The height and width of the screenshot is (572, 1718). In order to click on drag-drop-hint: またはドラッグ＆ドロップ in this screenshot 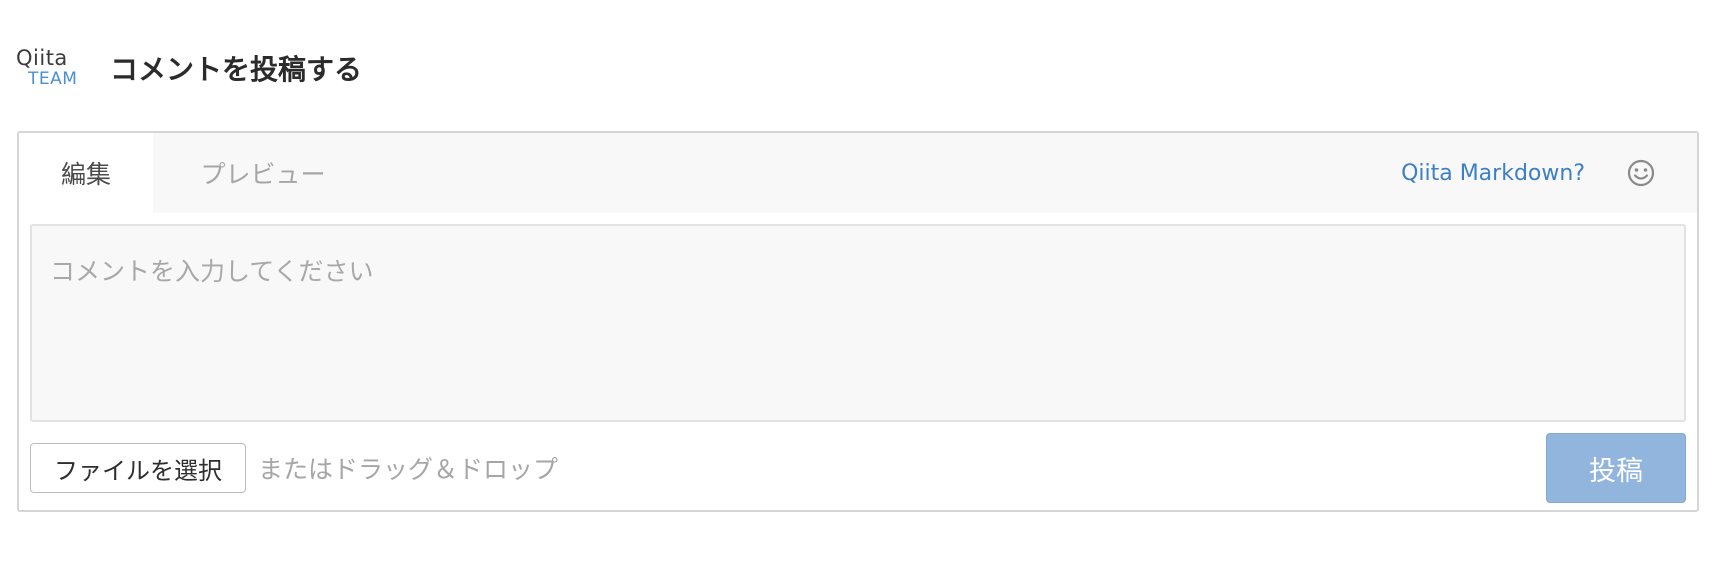, I will do `click(408, 469)`.